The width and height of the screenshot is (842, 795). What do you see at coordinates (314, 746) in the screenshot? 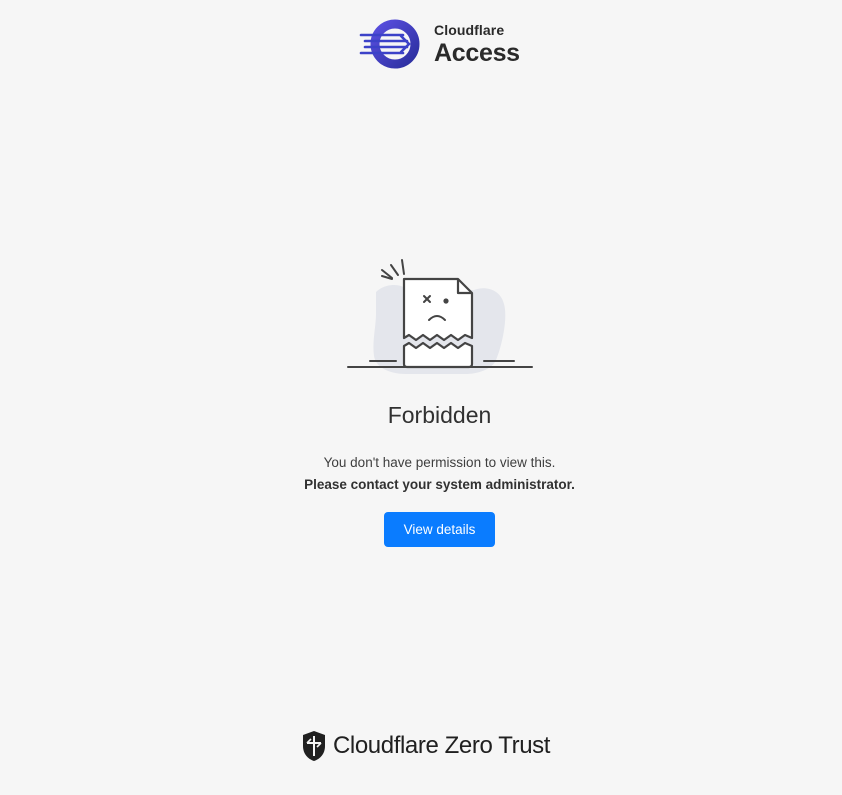
I see `cloudflare-shield-icon` at bounding box center [314, 746].